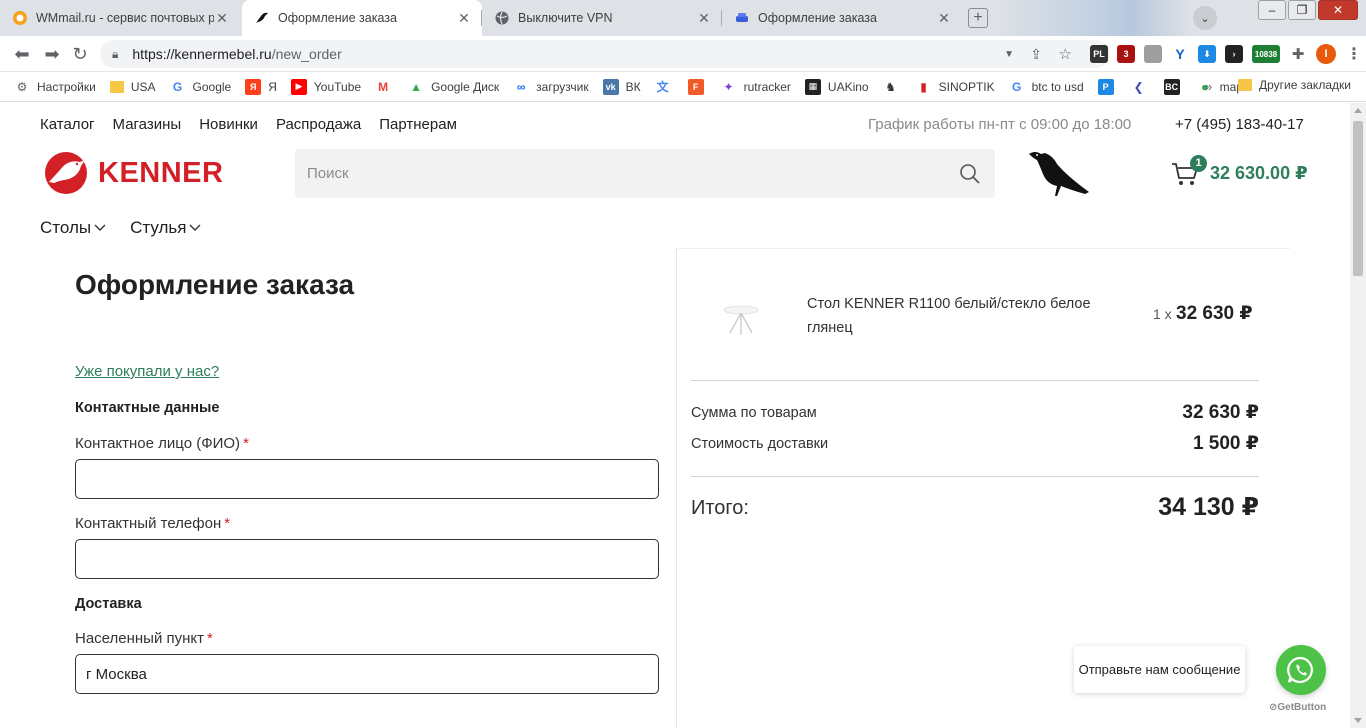 The image size is (1366, 728). Describe the element at coordinates (666, 87) in the screenshot. I see `bookmark-item: 文` at that location.